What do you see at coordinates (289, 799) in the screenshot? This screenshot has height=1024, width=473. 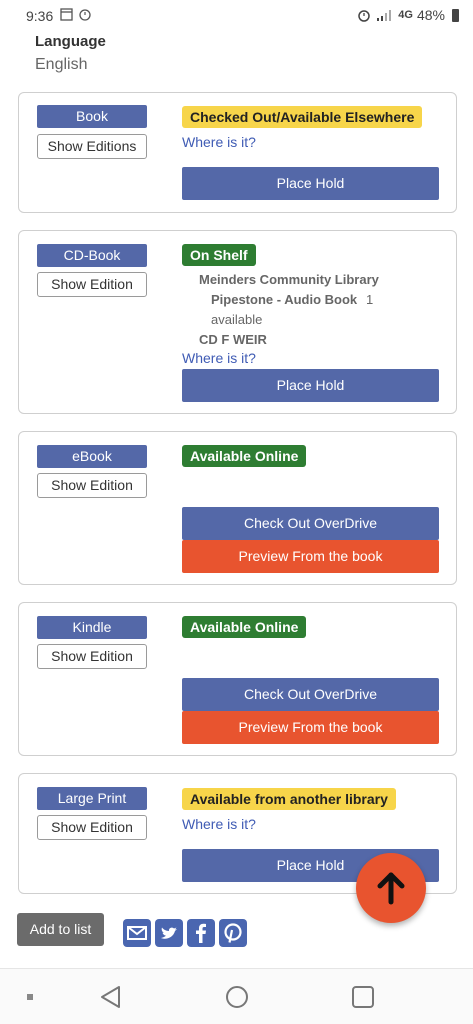 I see `status-badge: Available from another library` at bounding box center [289, 799].